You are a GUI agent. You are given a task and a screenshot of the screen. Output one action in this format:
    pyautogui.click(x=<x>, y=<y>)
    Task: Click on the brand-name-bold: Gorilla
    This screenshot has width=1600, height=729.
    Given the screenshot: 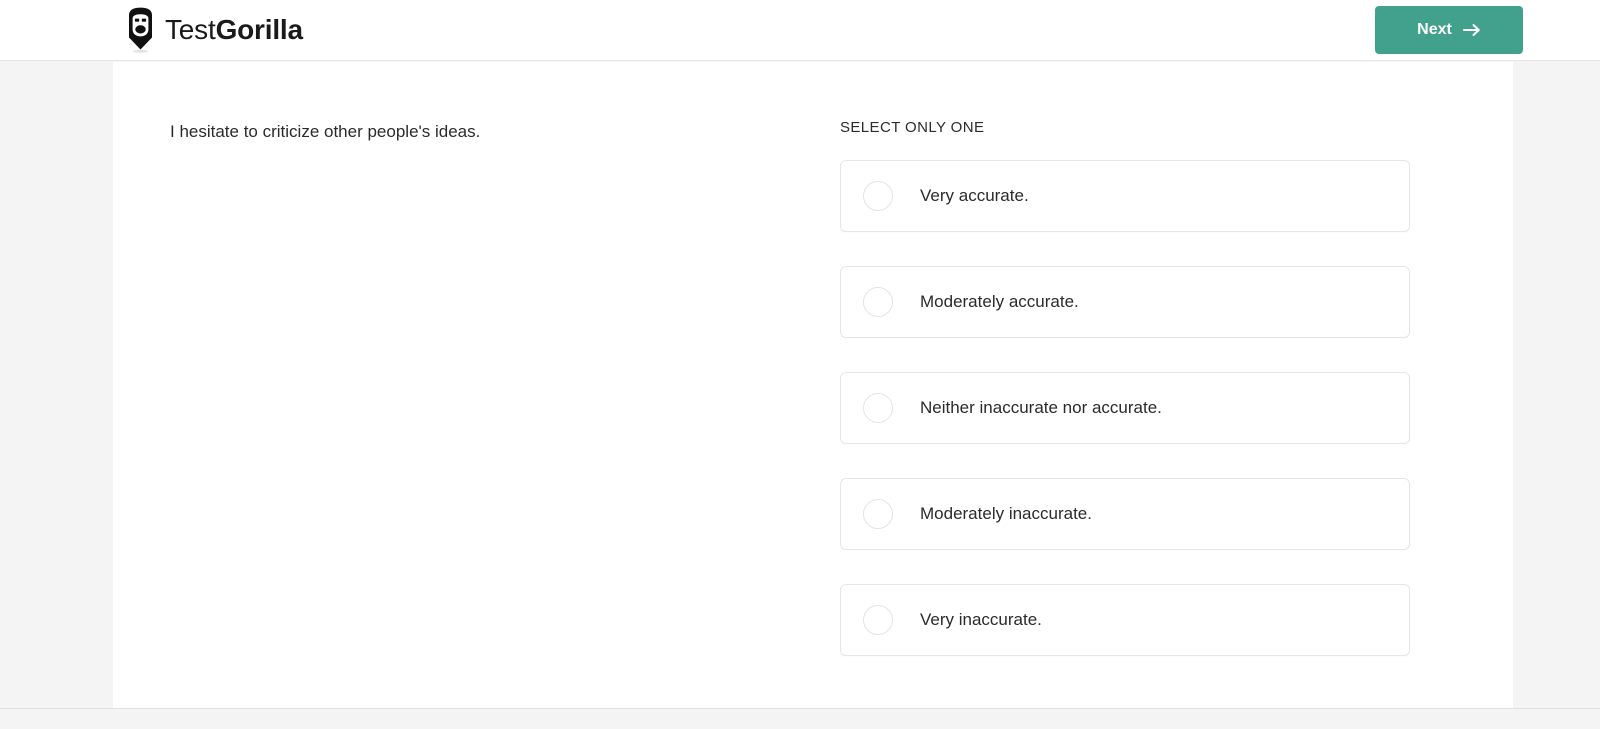 What is the action you would take?
    pyautogui.click(x=259, y=29)
    